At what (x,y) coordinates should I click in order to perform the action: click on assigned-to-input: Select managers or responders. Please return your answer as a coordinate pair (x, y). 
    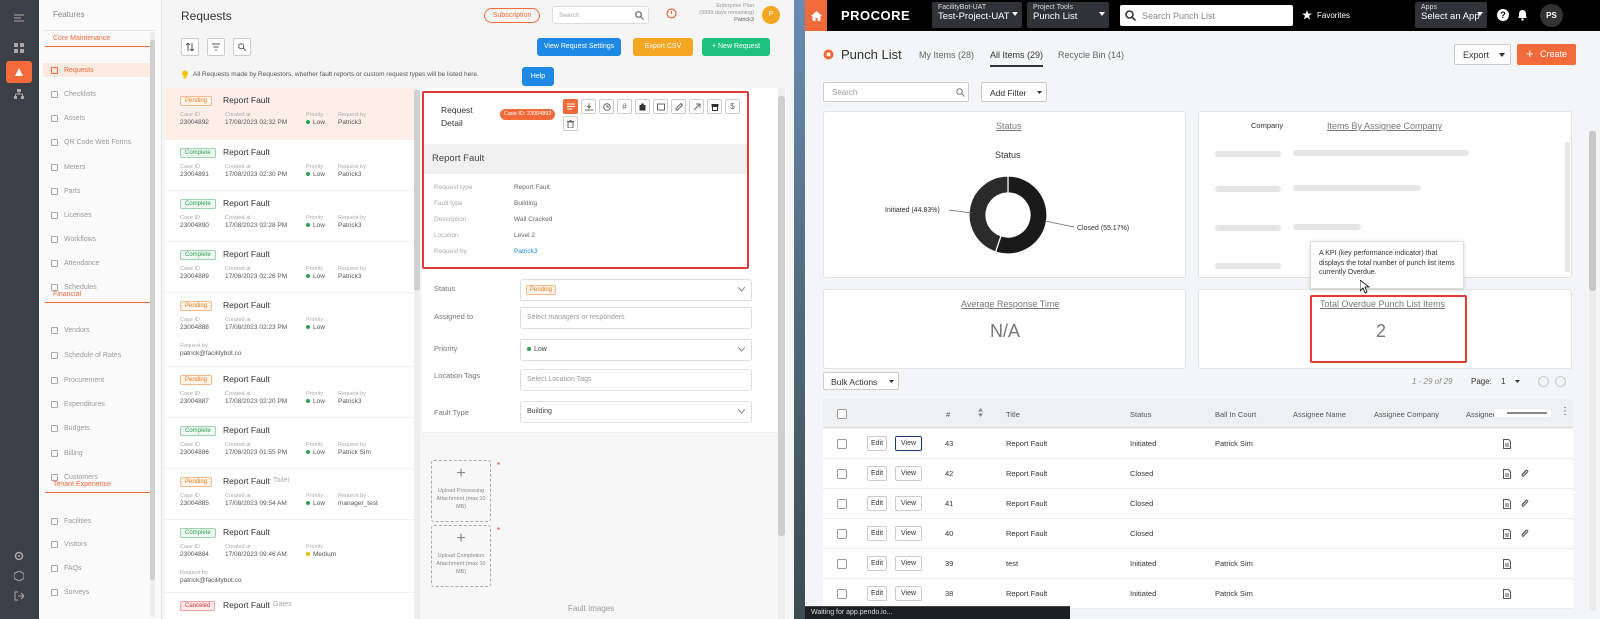
    Looking at the image, I should click on (636, 318).